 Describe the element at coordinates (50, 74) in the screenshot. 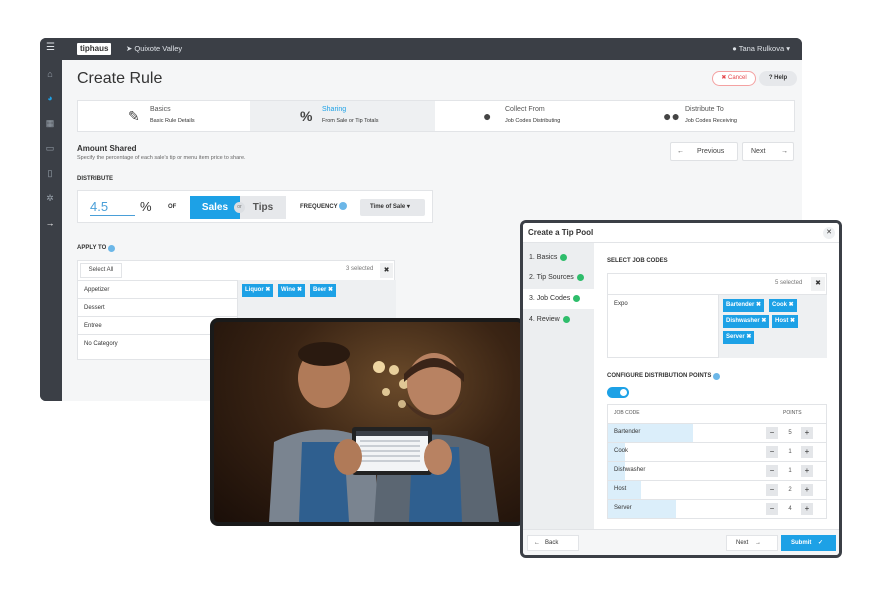

I see `home-icon: ⌂` at that location.